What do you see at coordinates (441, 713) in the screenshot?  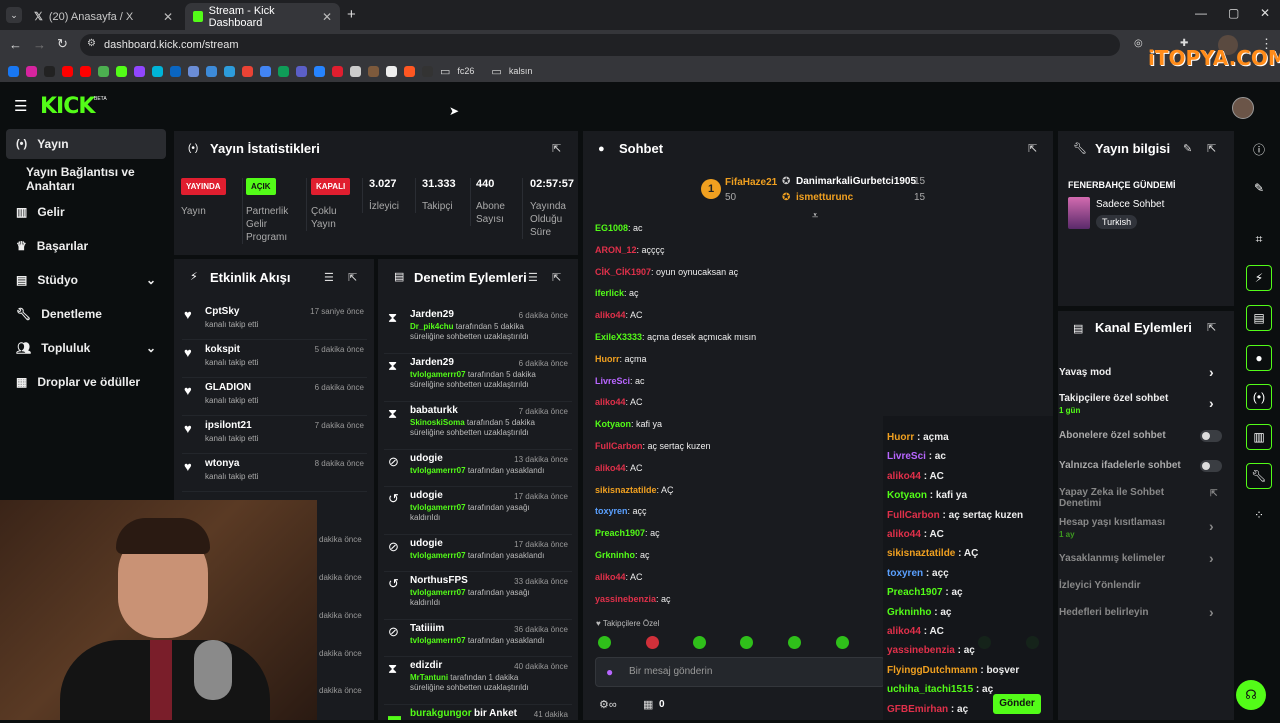 I see `mod-target: burakgungor` at bounding box center [441, 713].